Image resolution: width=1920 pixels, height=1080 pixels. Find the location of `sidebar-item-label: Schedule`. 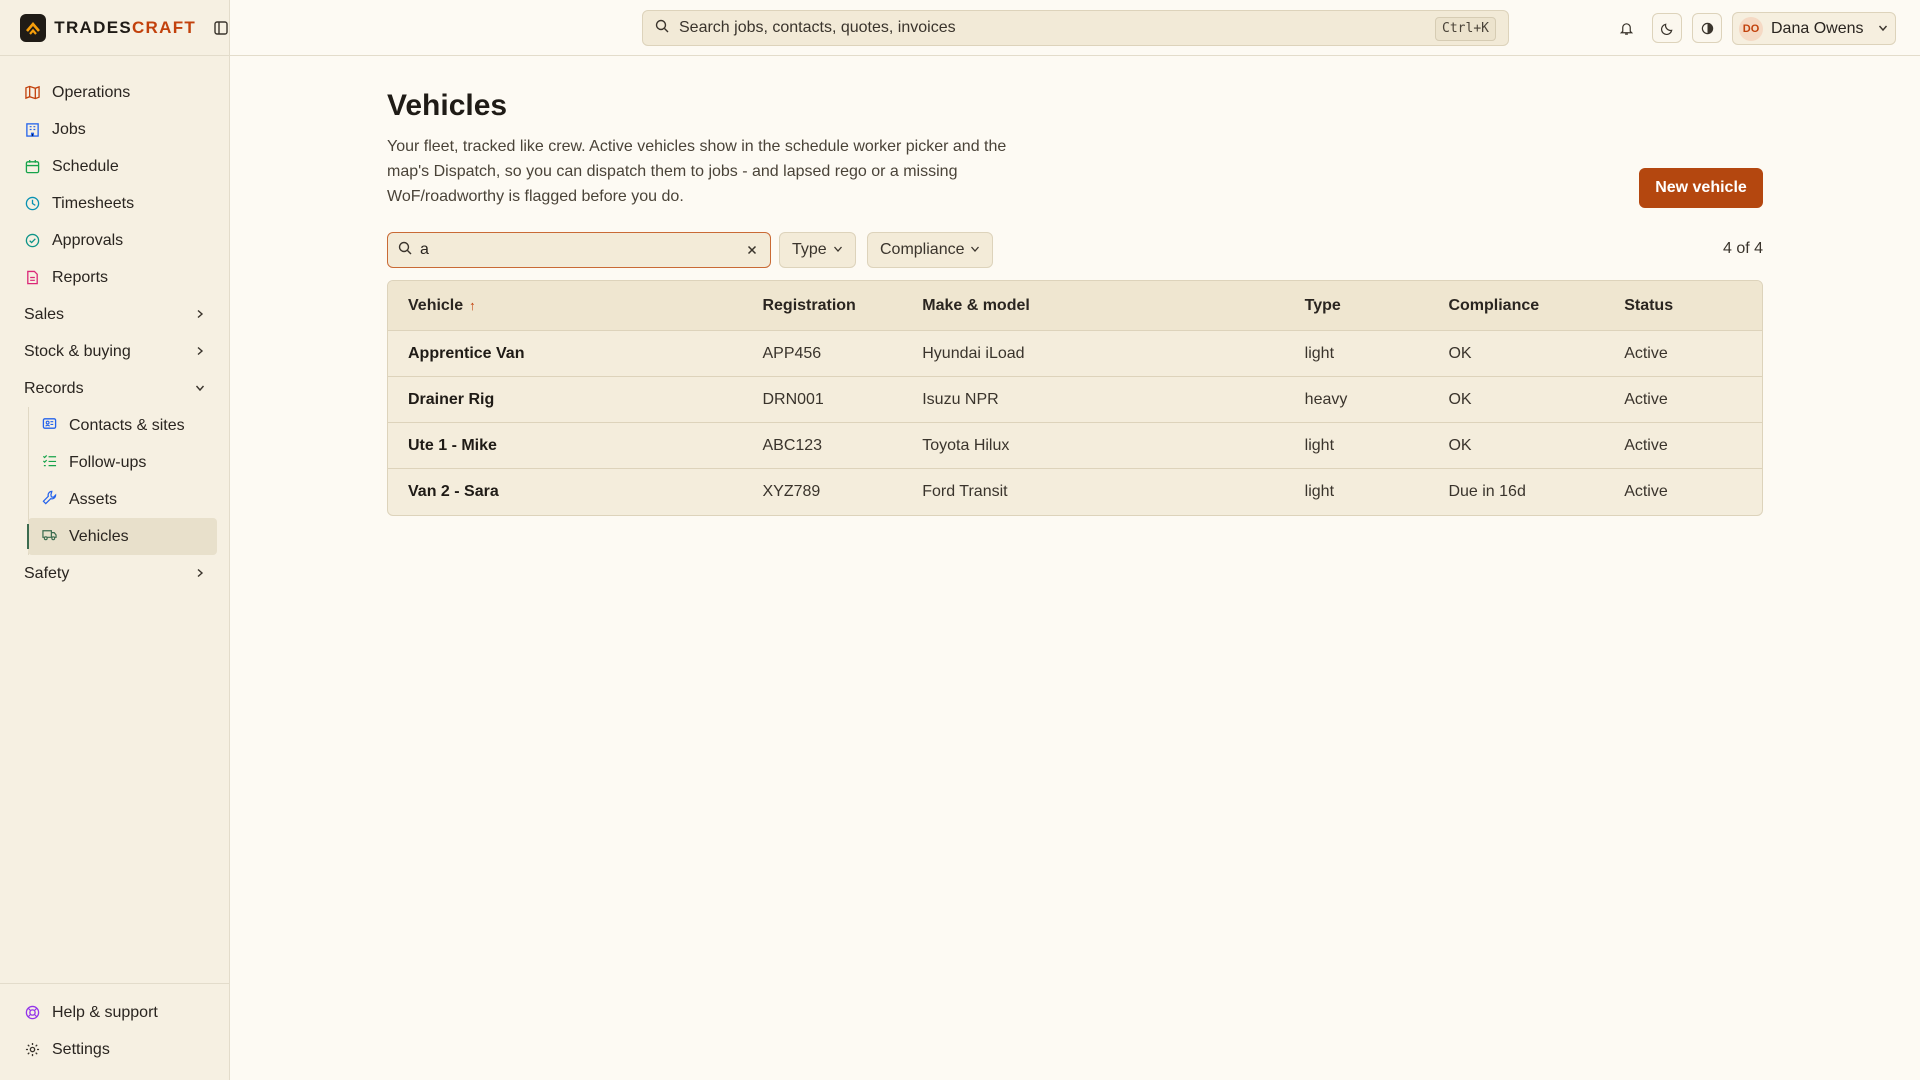

sidebar-item-label: Schedule is located at coordinates (85, 166).